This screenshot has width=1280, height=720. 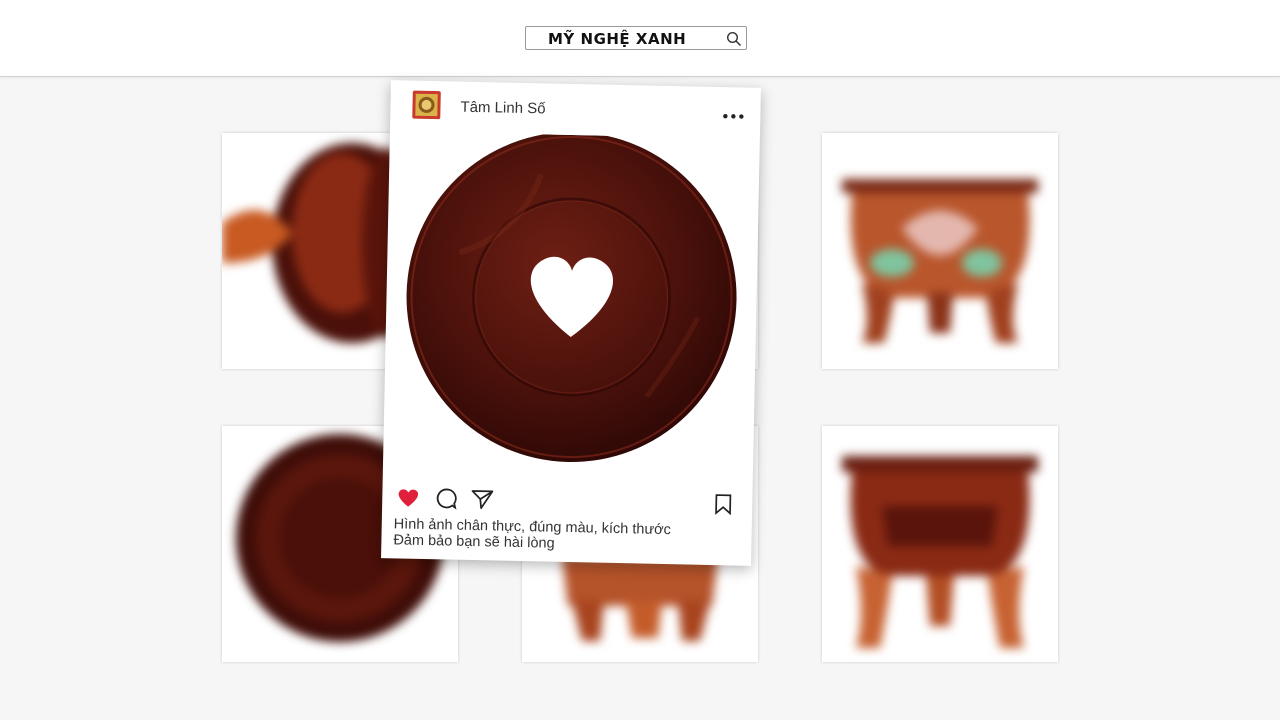 I want to click on search-box: MỸ NGHỆ XANH, so click(x=636, y=38).